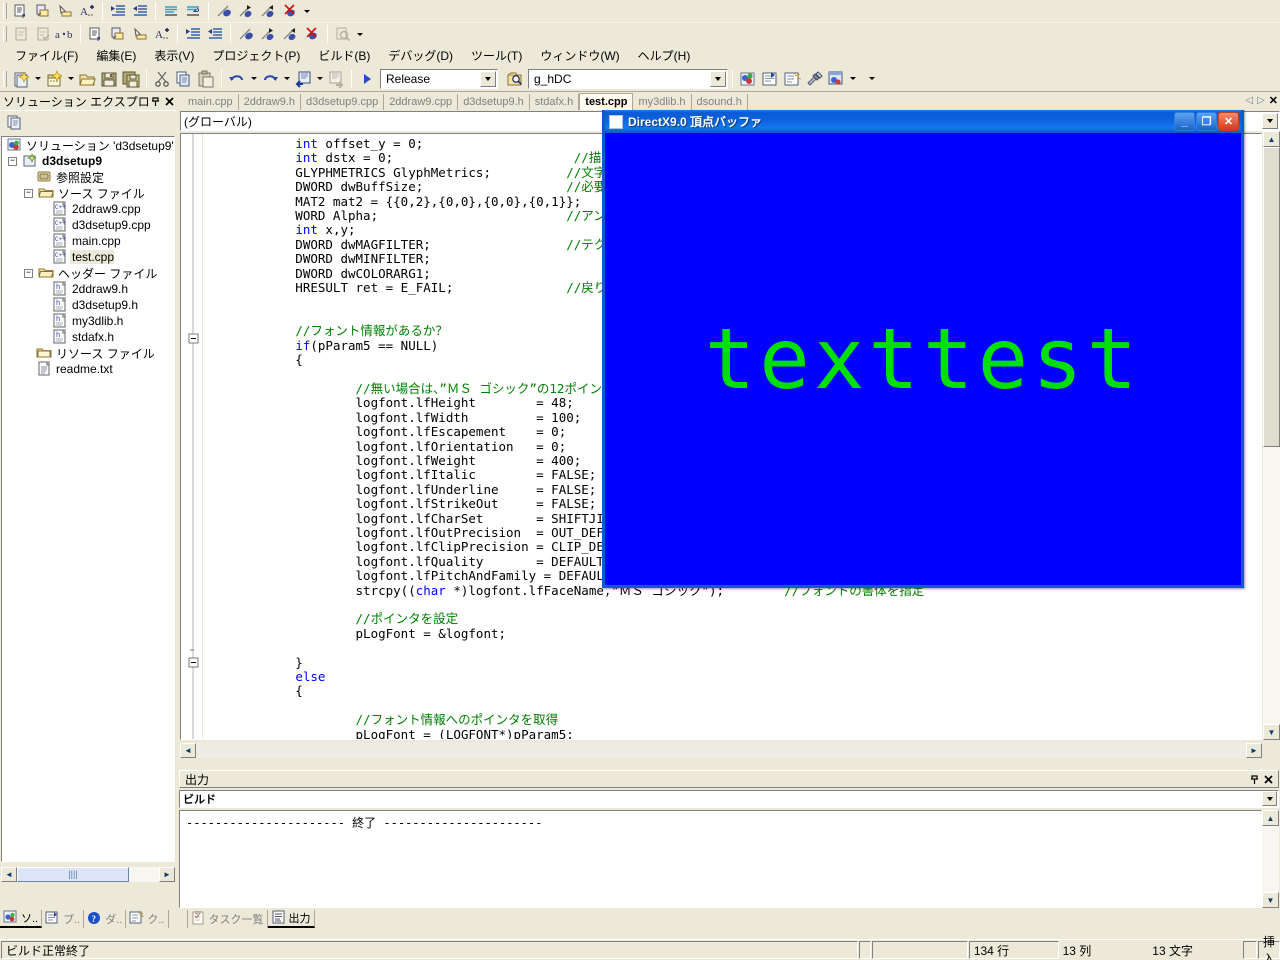 Image resolution: width=1280 pixels, height=960 pixels. What do you see at coordinates (871, 79) in the screenshot?
I see `toolbar-overflow2-chevron-down-icon` at bounding box center [871, 79].